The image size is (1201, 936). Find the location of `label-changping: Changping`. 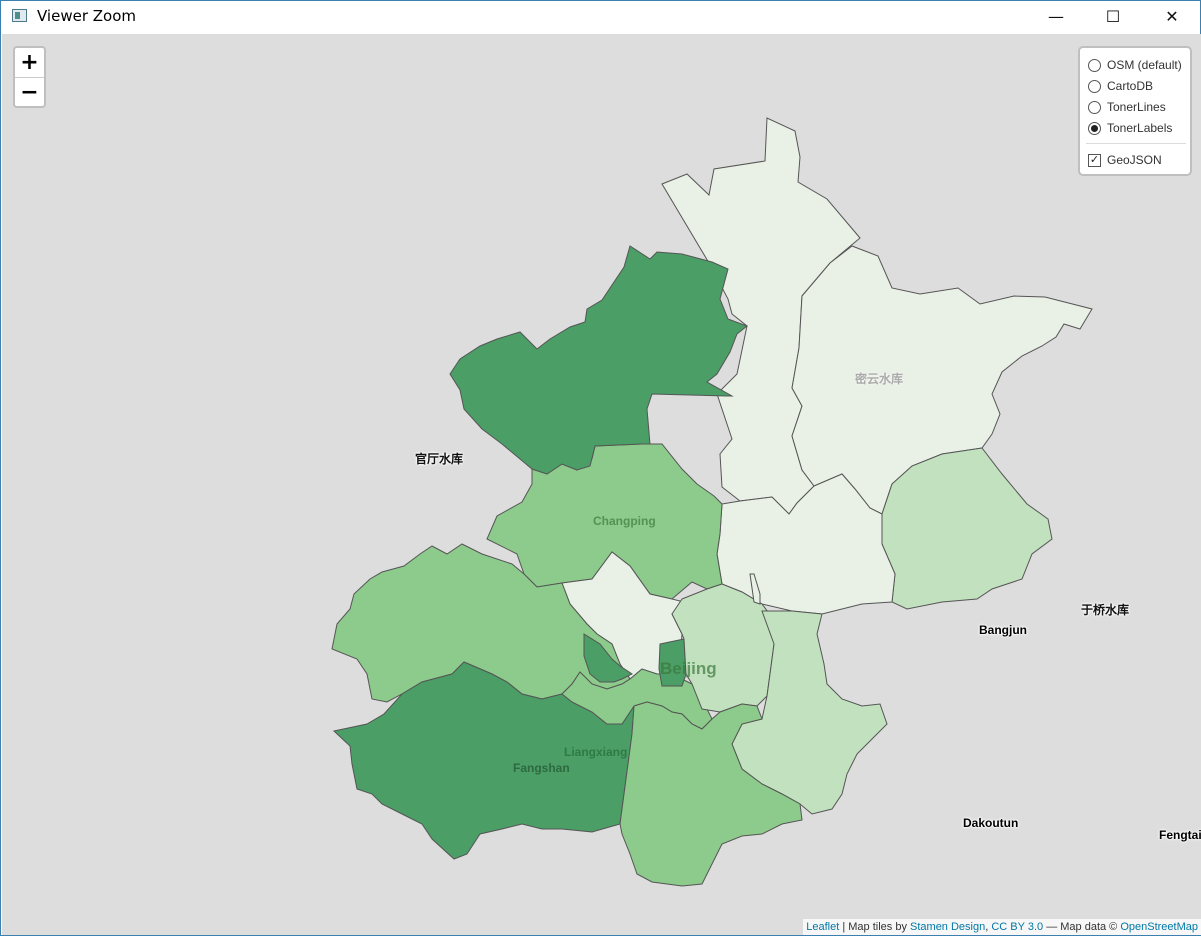

label-changping: Changping is located at coordinates (624, 521).